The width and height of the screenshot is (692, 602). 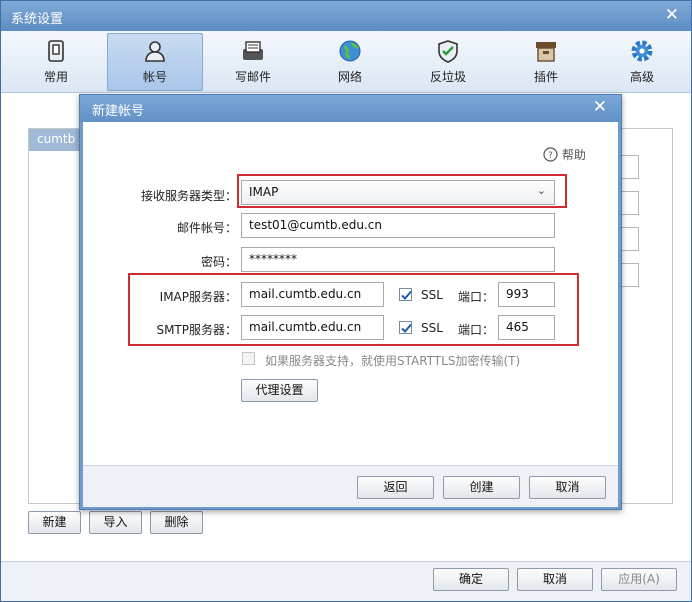 I want to click on account-list-item: cumtb, so click(x=55, y=140).